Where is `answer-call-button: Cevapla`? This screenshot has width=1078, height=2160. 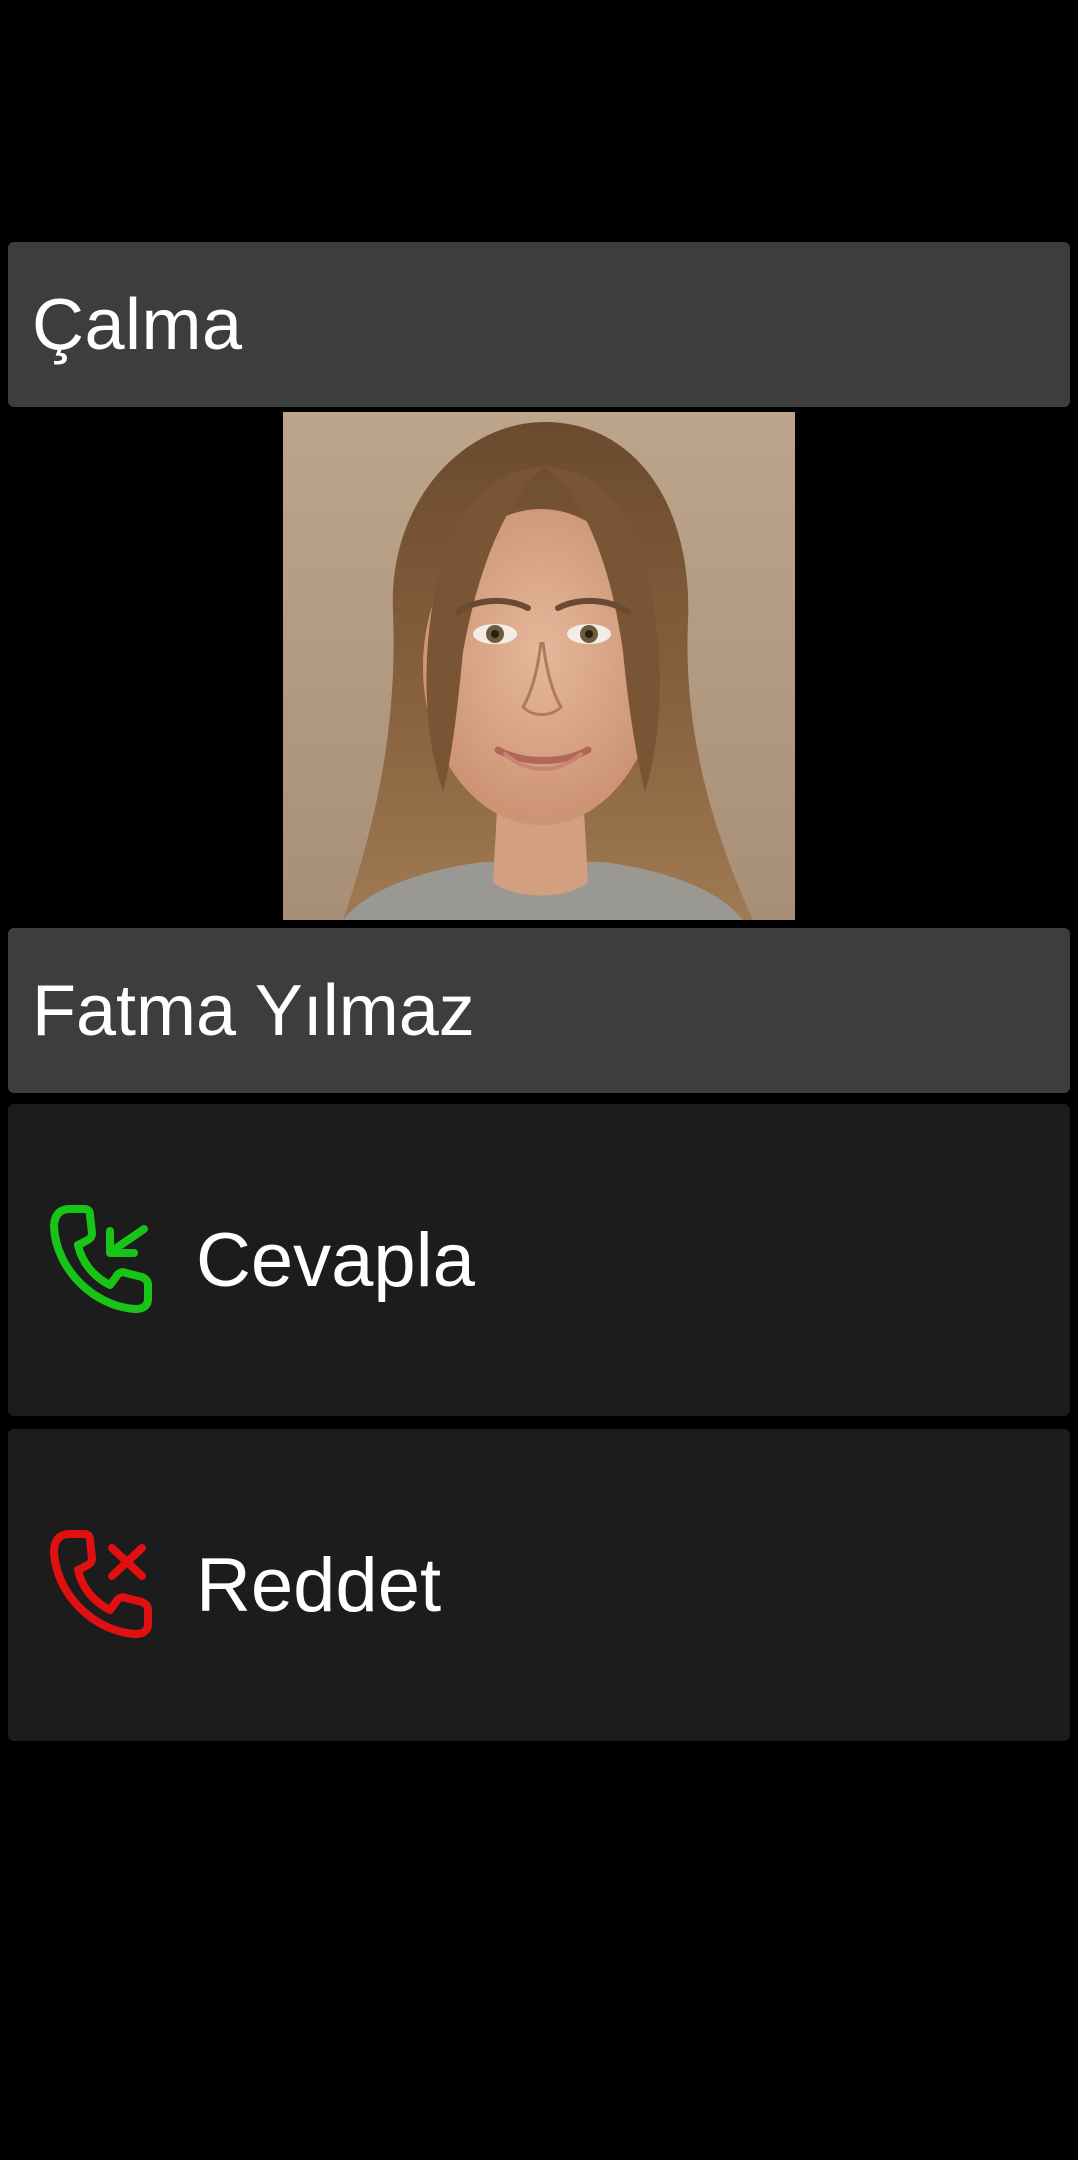
answer-call-button: Cevapla is located at coordinates (539, 1260).